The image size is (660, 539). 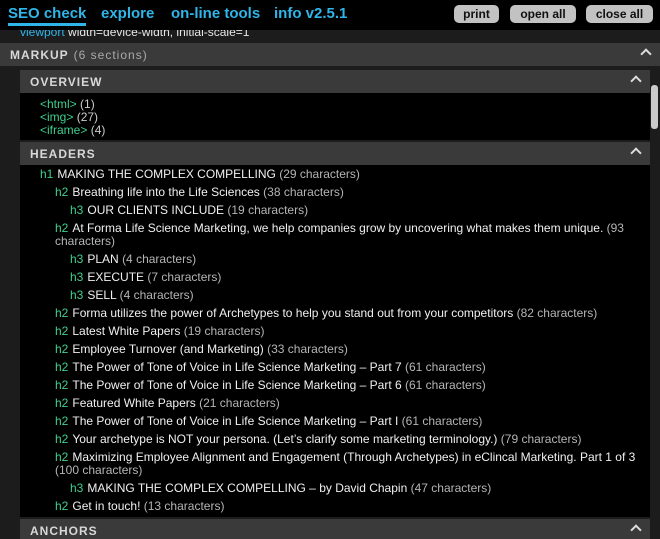 What do you see at coordinates (87, 104) in the screenshot?
I see `overview-count: (1)` at bounding box center [87, 104].